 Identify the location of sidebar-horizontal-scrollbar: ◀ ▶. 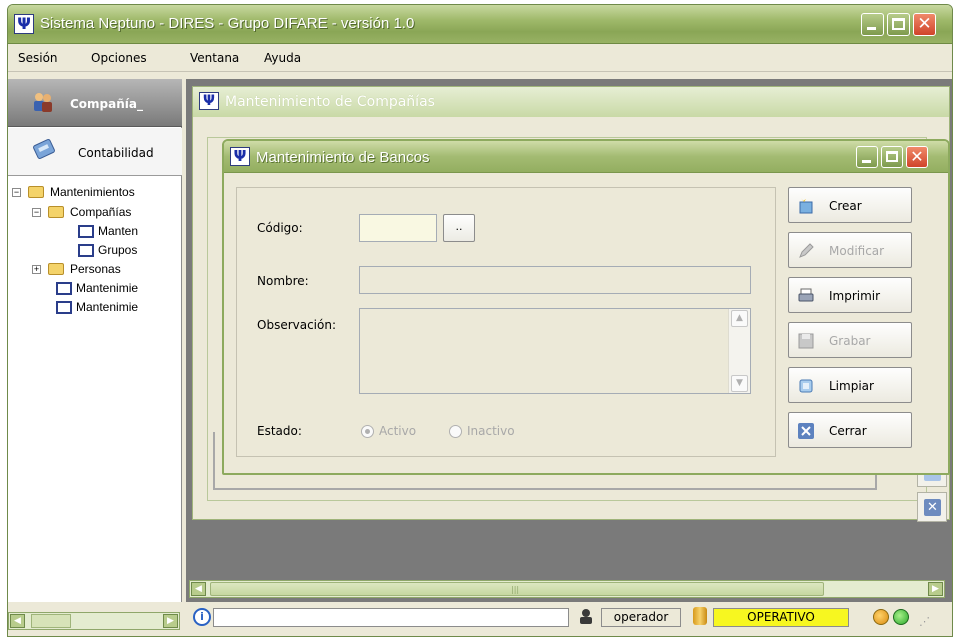
(94, 621).